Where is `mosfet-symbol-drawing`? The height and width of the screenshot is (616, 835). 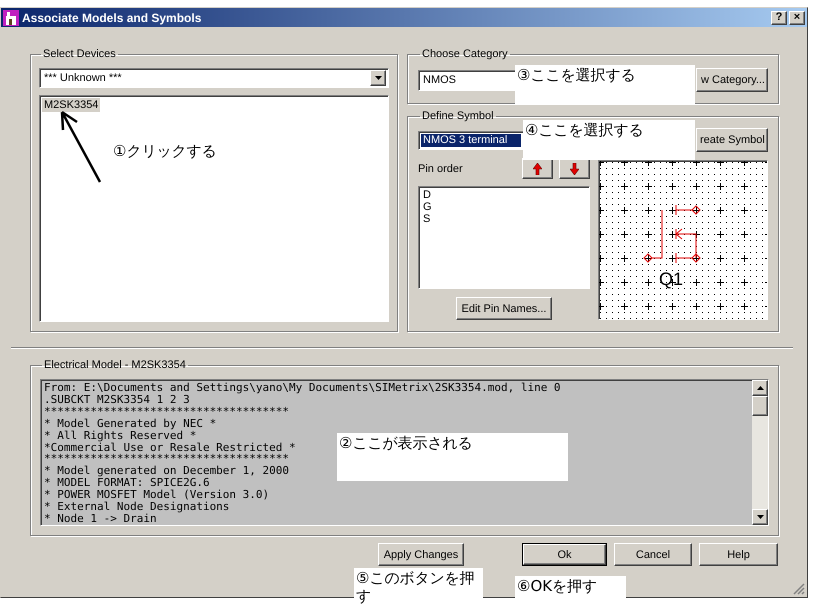
mosfet-symbol-drawing is located at coordinates (672, 234).